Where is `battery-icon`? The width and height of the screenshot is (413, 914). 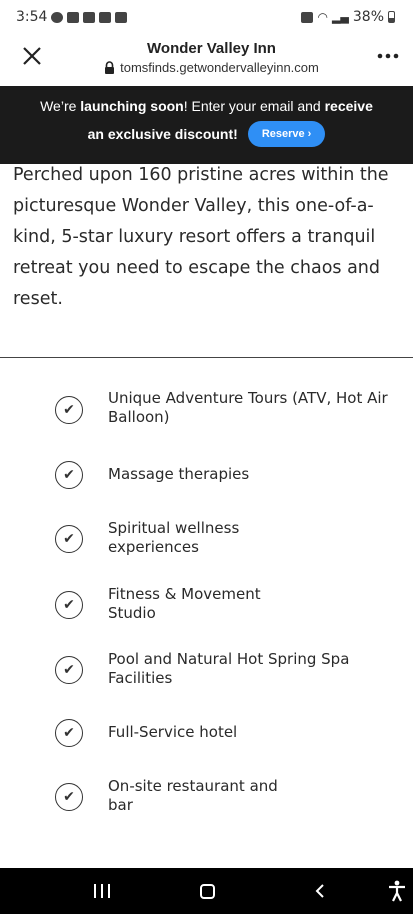
battery-icon is located at coordinates (391, 17).